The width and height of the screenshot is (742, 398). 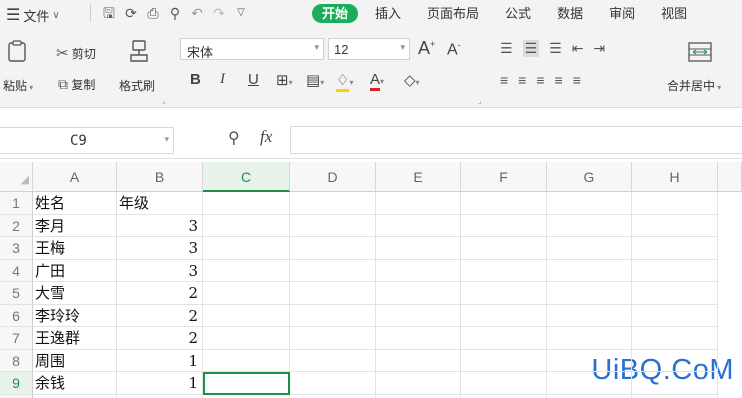 What do you see at coordinates (344, 81) in the screenshot?
I see `fill-color-button: ♢▾` at bounding box center [344, 81].